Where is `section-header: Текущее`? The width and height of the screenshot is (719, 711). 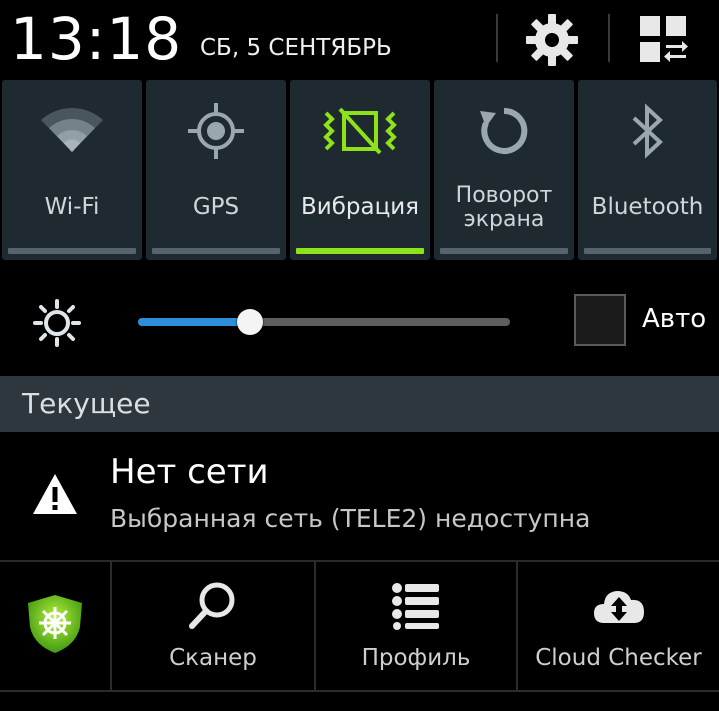 section-header: Текущее is located at coordinates (359, 404).